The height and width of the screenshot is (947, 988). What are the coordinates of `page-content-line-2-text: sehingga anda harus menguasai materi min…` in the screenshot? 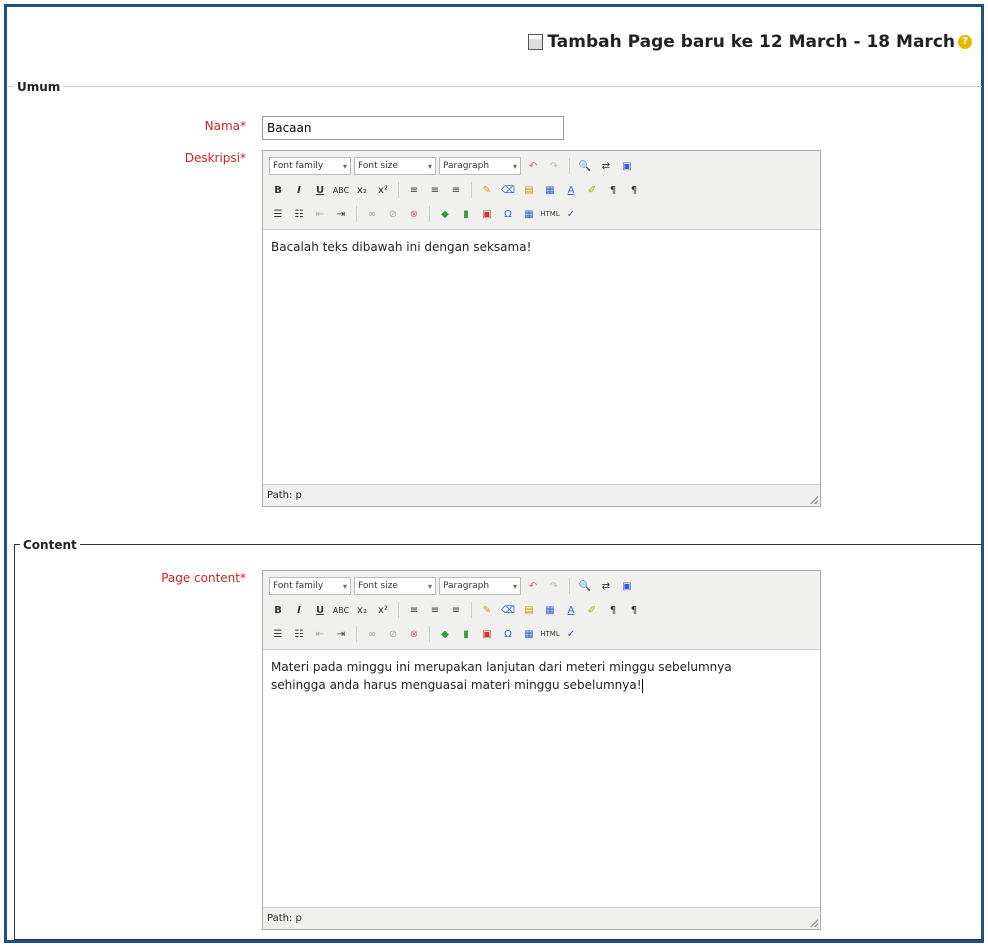 It's located at (456, 685).